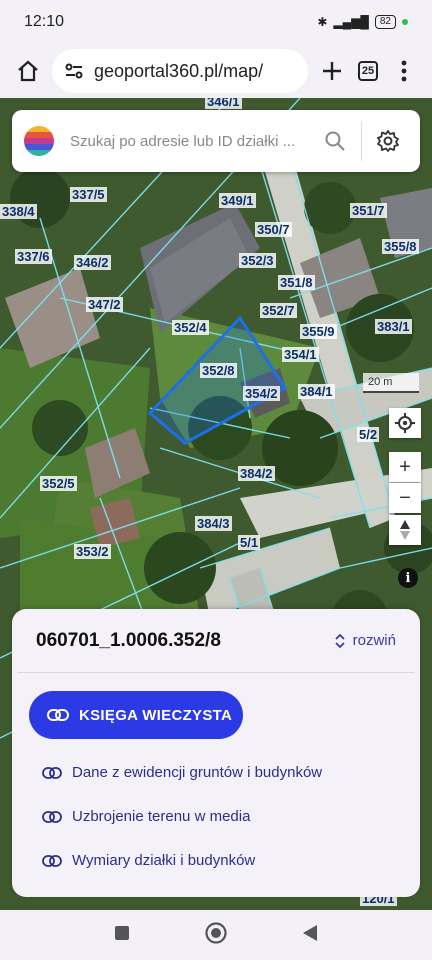  Describe the element at coordinates (318, 331) in the screenshot. I see `parcel-label: 355/9` at that location.